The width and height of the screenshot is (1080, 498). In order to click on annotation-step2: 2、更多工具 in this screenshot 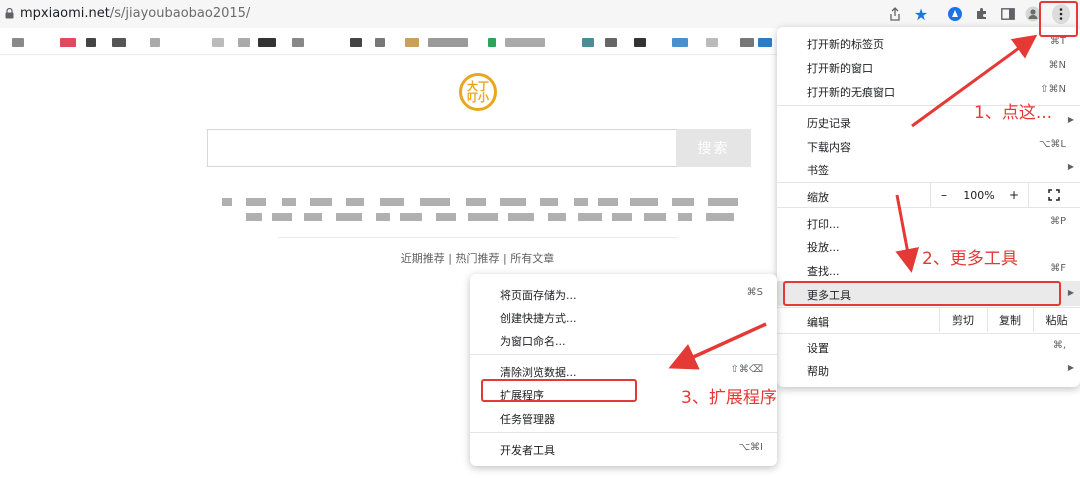, I will do `click(970, 259)`.